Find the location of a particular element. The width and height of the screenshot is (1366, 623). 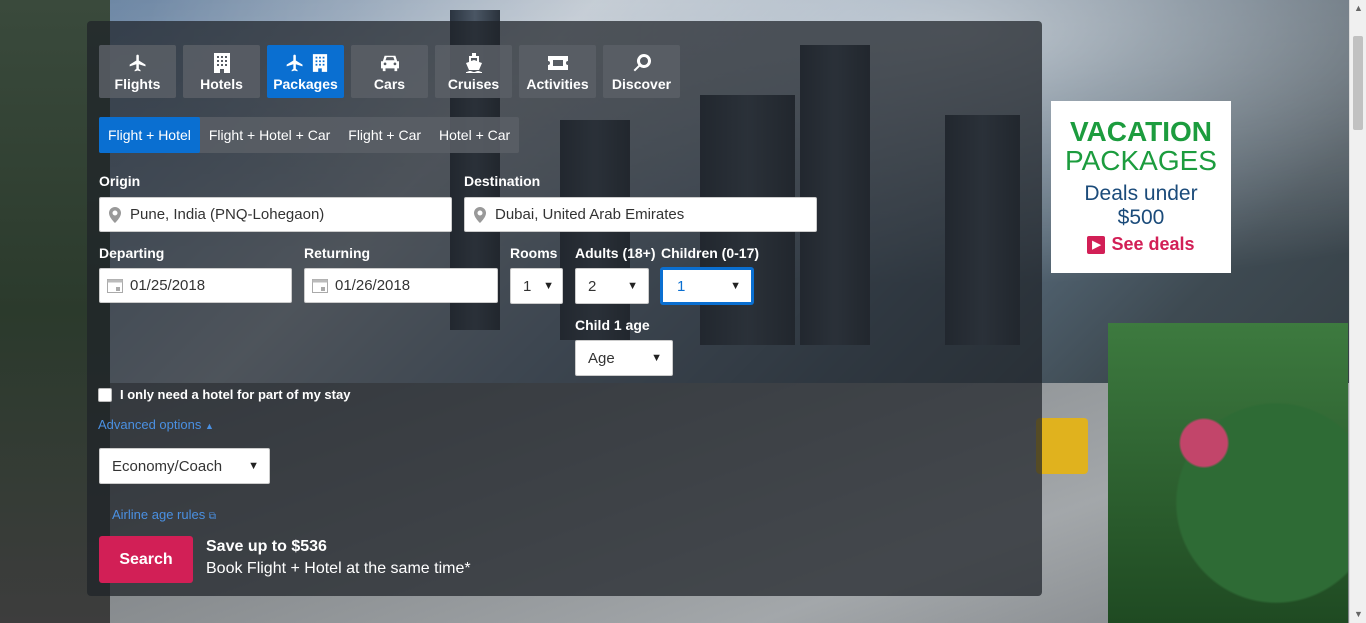

ad-line-3: Deals under is located at coordinates (1141, 193).